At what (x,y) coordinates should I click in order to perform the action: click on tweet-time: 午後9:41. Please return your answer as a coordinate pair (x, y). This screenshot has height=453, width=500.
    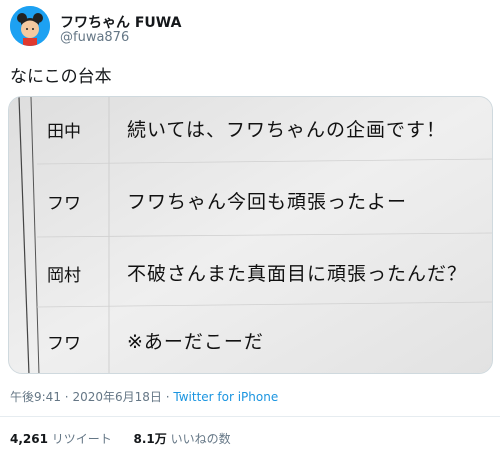
    Looking at the image, I should click on (35, 397).